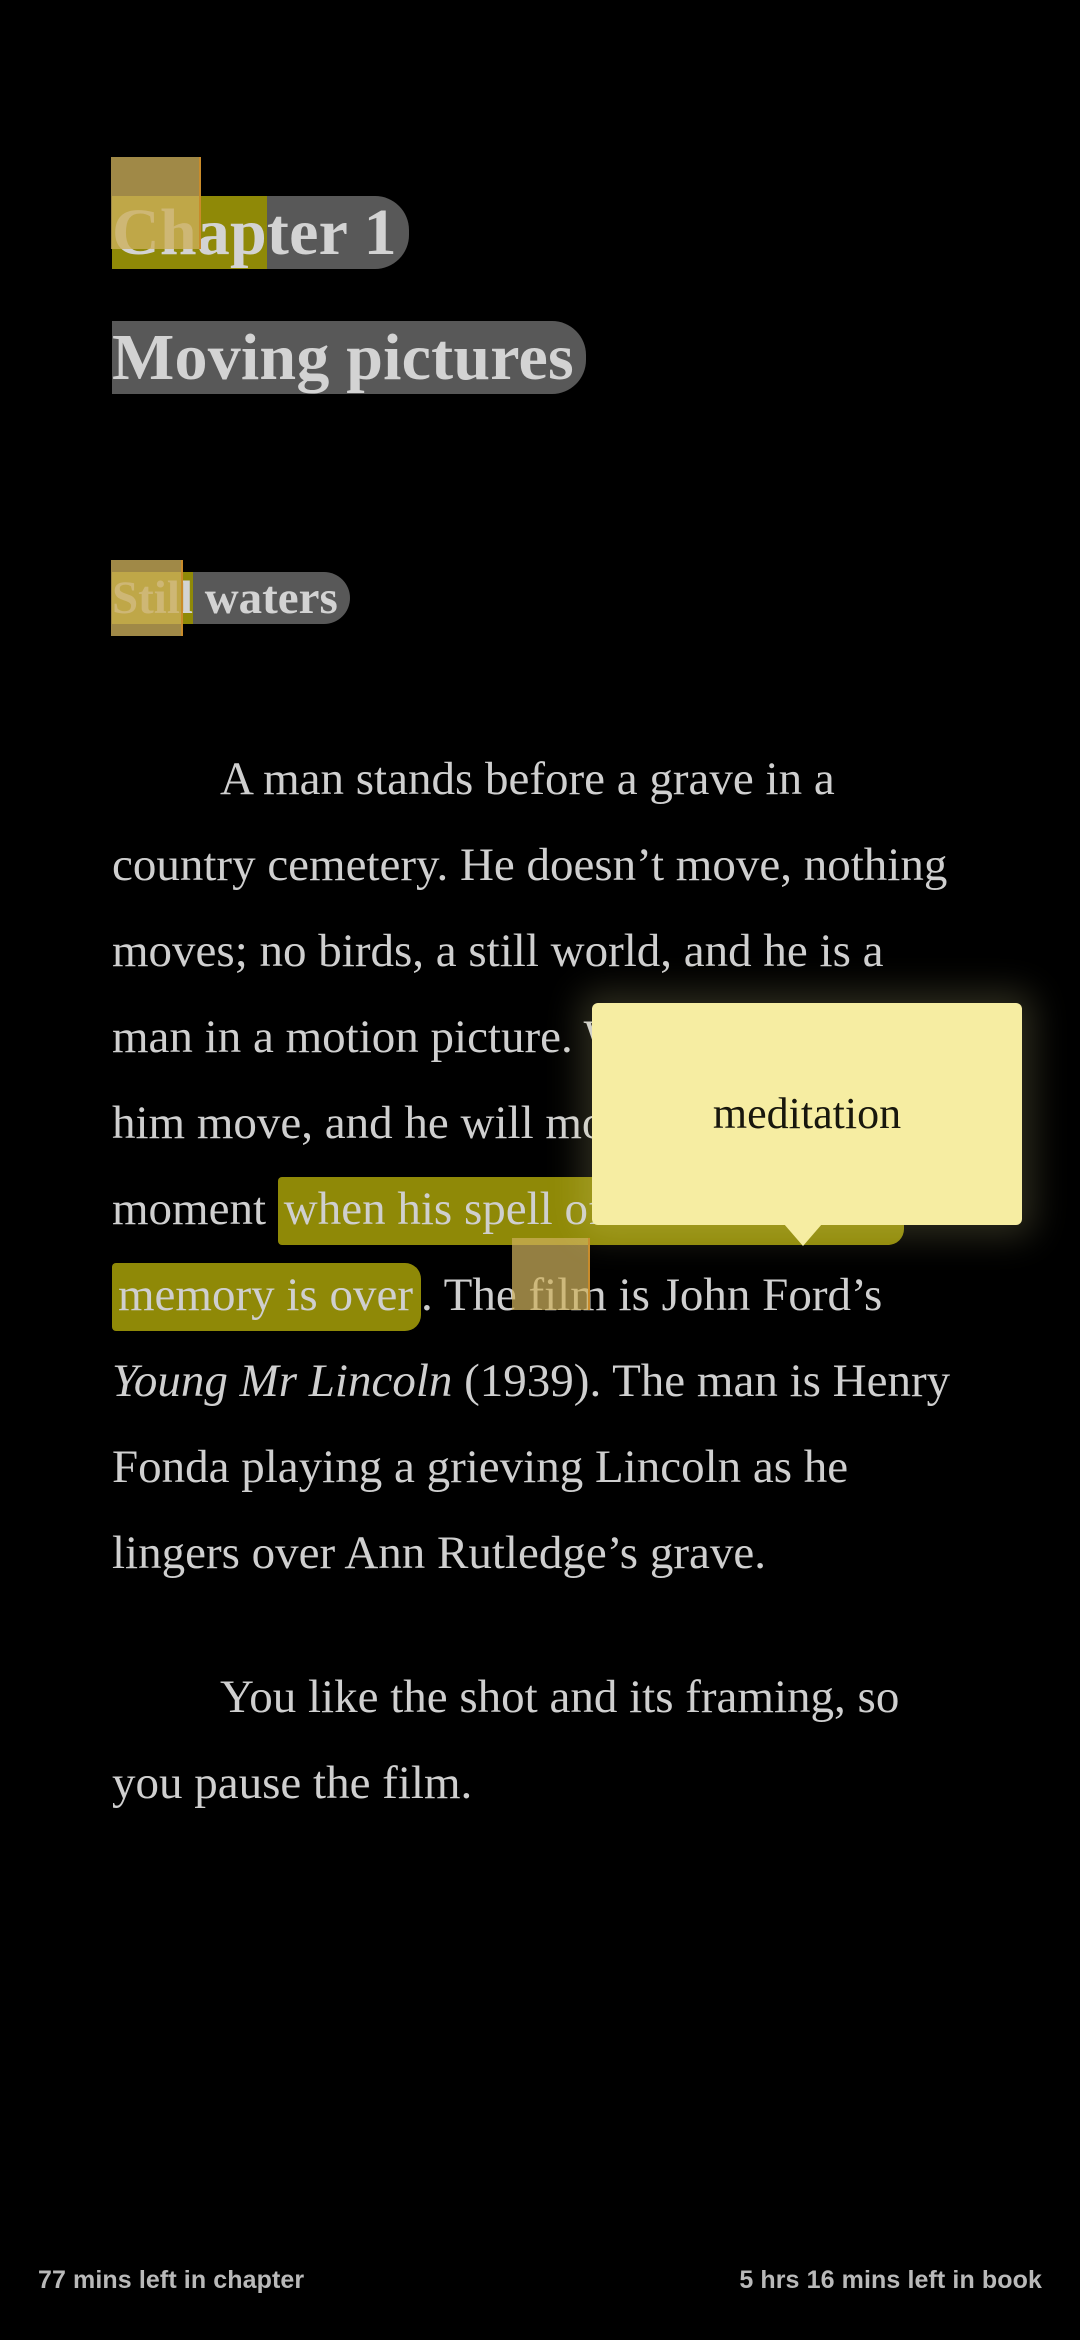 Image resolution: width=1080 pixels, height=2340 pixels. What do you see at coordinates (152, 598) in the screenshot?
I see `subheading-highlight: Still` at bounding box center [152, 598].